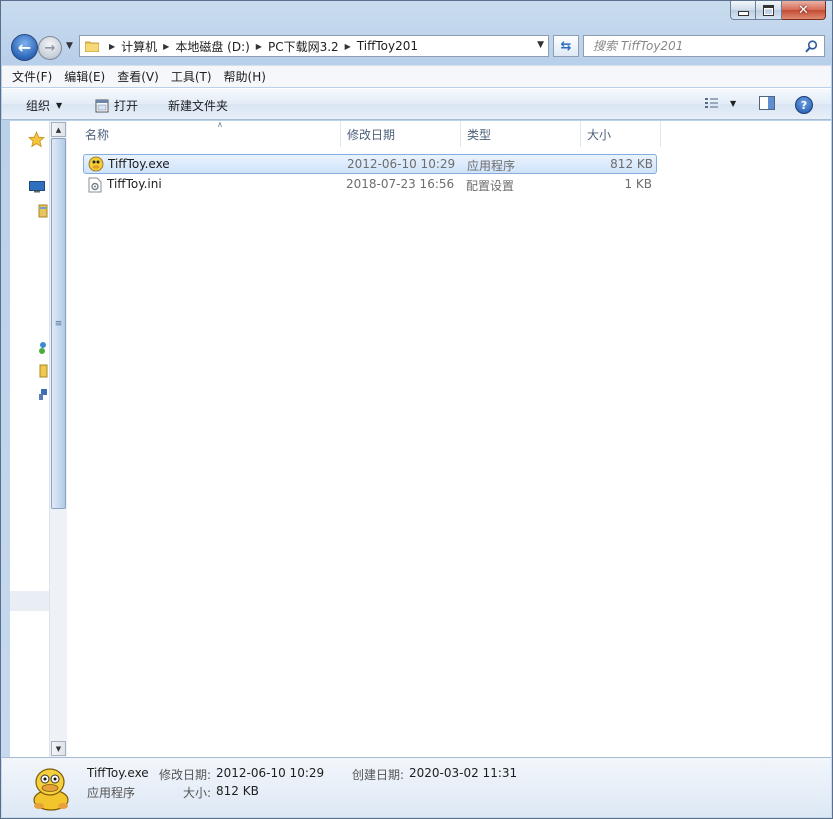 Image resolution: width=833 pixels, height=819 pixels. What do you see at coordinates (695, 46) in the screenshot?
I see `search-input` at bounding box center [695, 46].